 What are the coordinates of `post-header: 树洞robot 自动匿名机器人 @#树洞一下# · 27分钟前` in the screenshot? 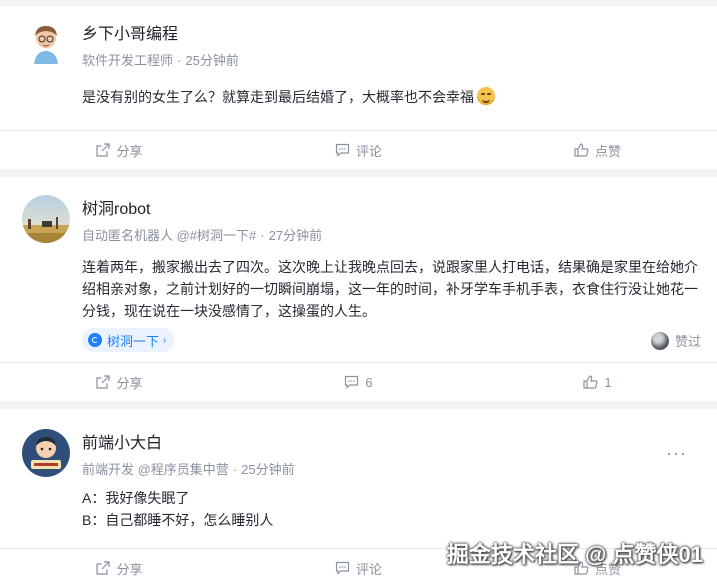 It's located at (172, 220).